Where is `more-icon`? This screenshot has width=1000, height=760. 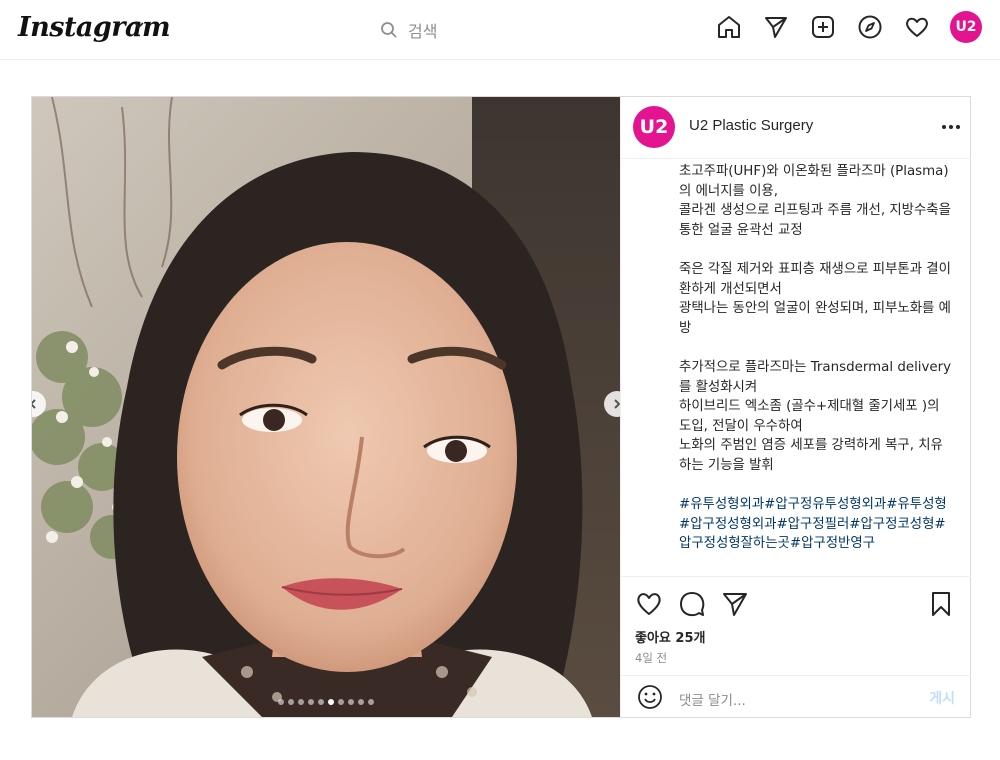
more-icon is located at coordinates (951, 127).